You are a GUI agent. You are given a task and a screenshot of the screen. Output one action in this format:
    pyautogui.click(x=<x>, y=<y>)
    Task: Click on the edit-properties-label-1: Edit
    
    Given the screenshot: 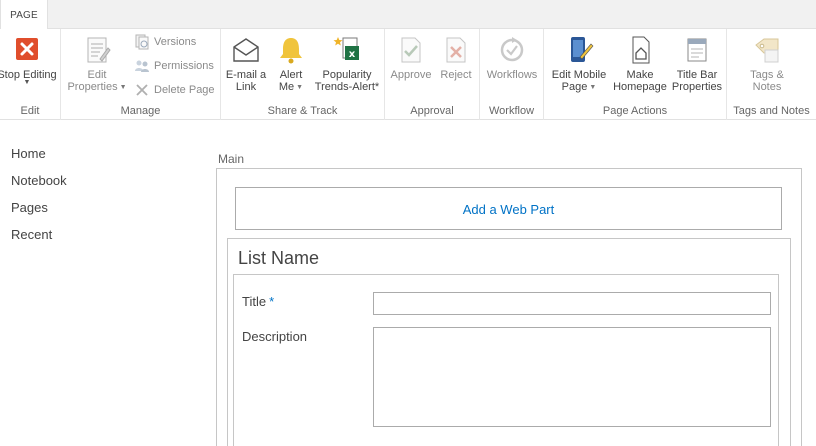 What is the action you would take?
    pyautogui.click(x=97, y=75)
    